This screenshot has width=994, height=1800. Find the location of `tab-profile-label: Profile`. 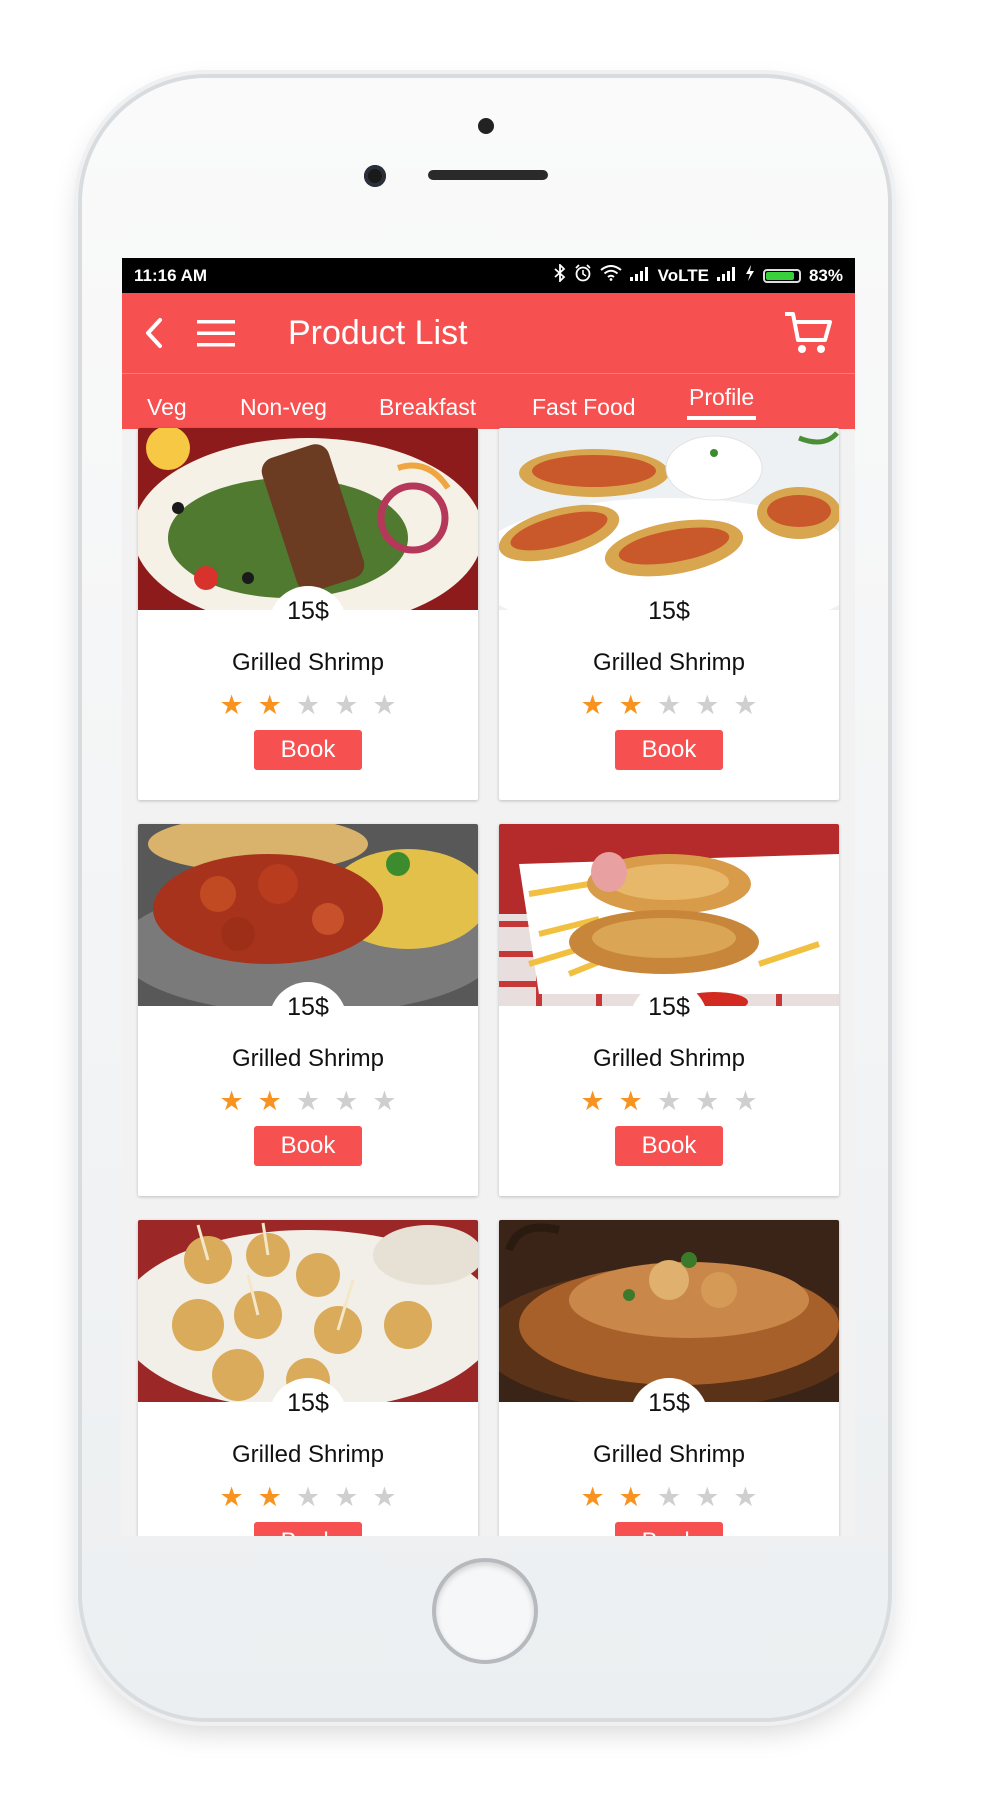

tab-profile-label: Profile is located at coordinates (722, 397).